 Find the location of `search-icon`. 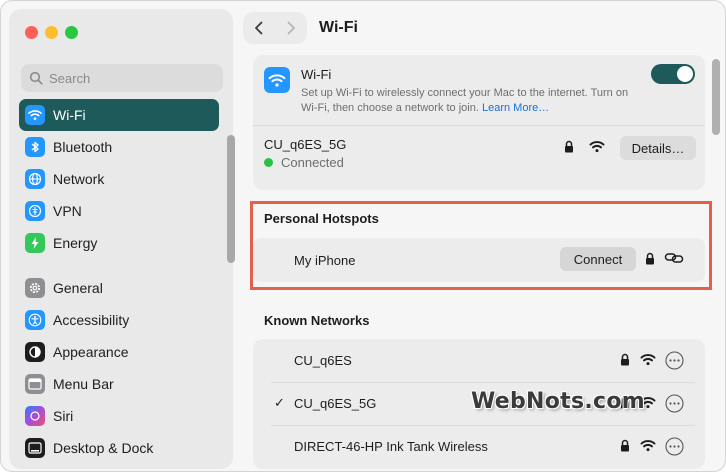

search-icon is located at coordinates (36, 78).